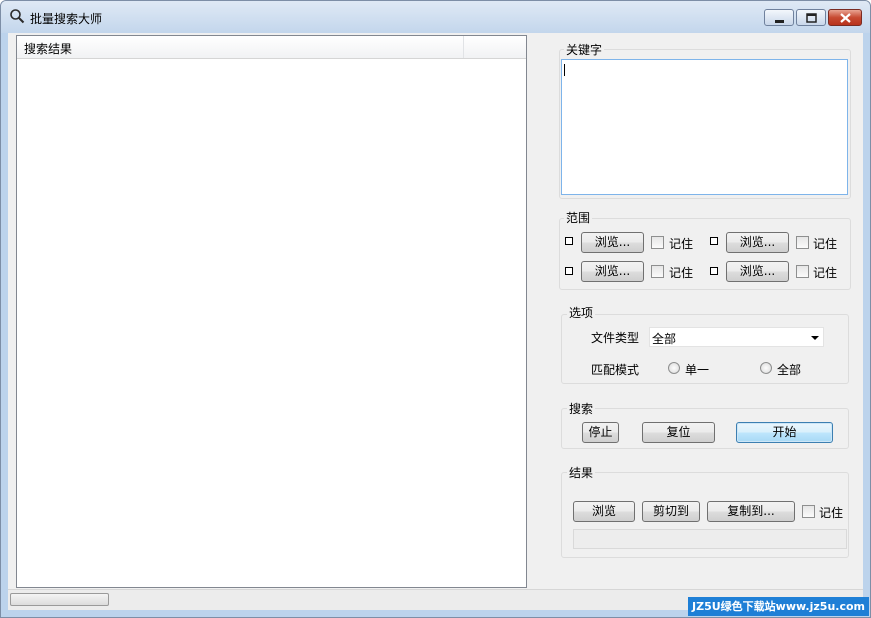 Image resolution: width=871 pixels, height=618 pixels. I want to click on file-type-value: 全部, so click(664, 339).